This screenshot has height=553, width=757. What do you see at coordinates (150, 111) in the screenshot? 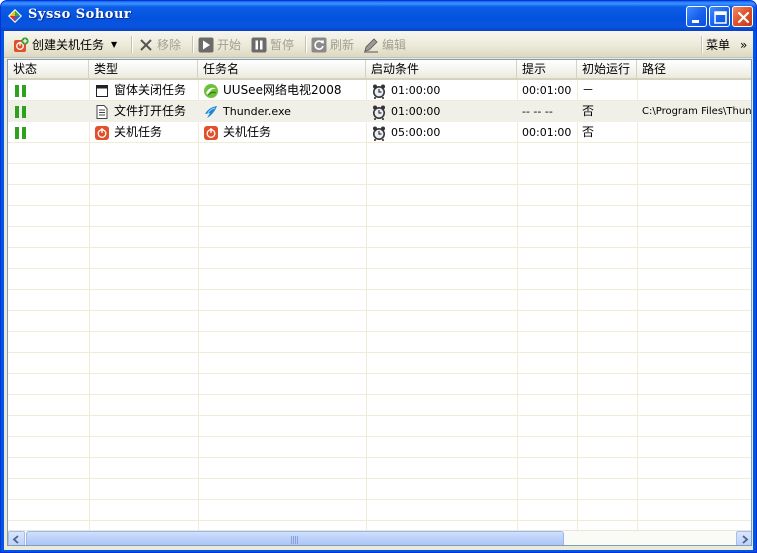
I see `type-label: 文件打开任务` at bounding box center [150, 111].